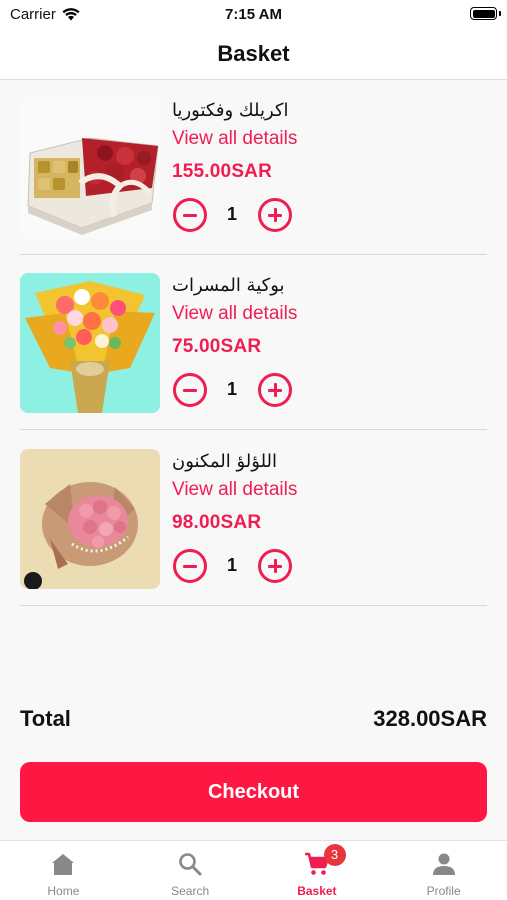  Describe the element at coordinates (225, 461) in the screenshot. I see `product-name: اللؤلؤ المكنون` at that location.